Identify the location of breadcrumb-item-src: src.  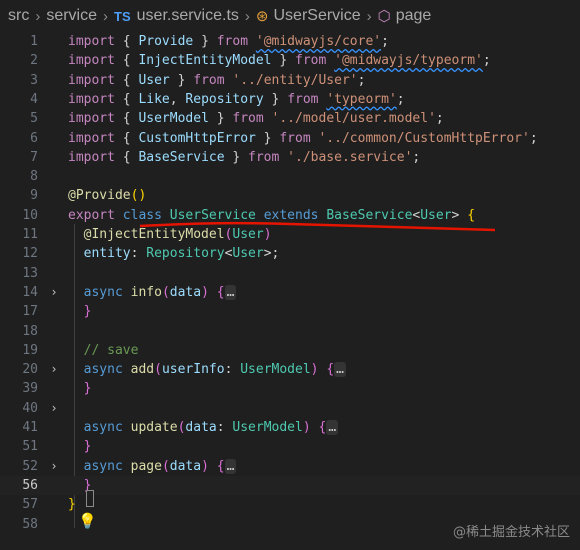
(18, 16).